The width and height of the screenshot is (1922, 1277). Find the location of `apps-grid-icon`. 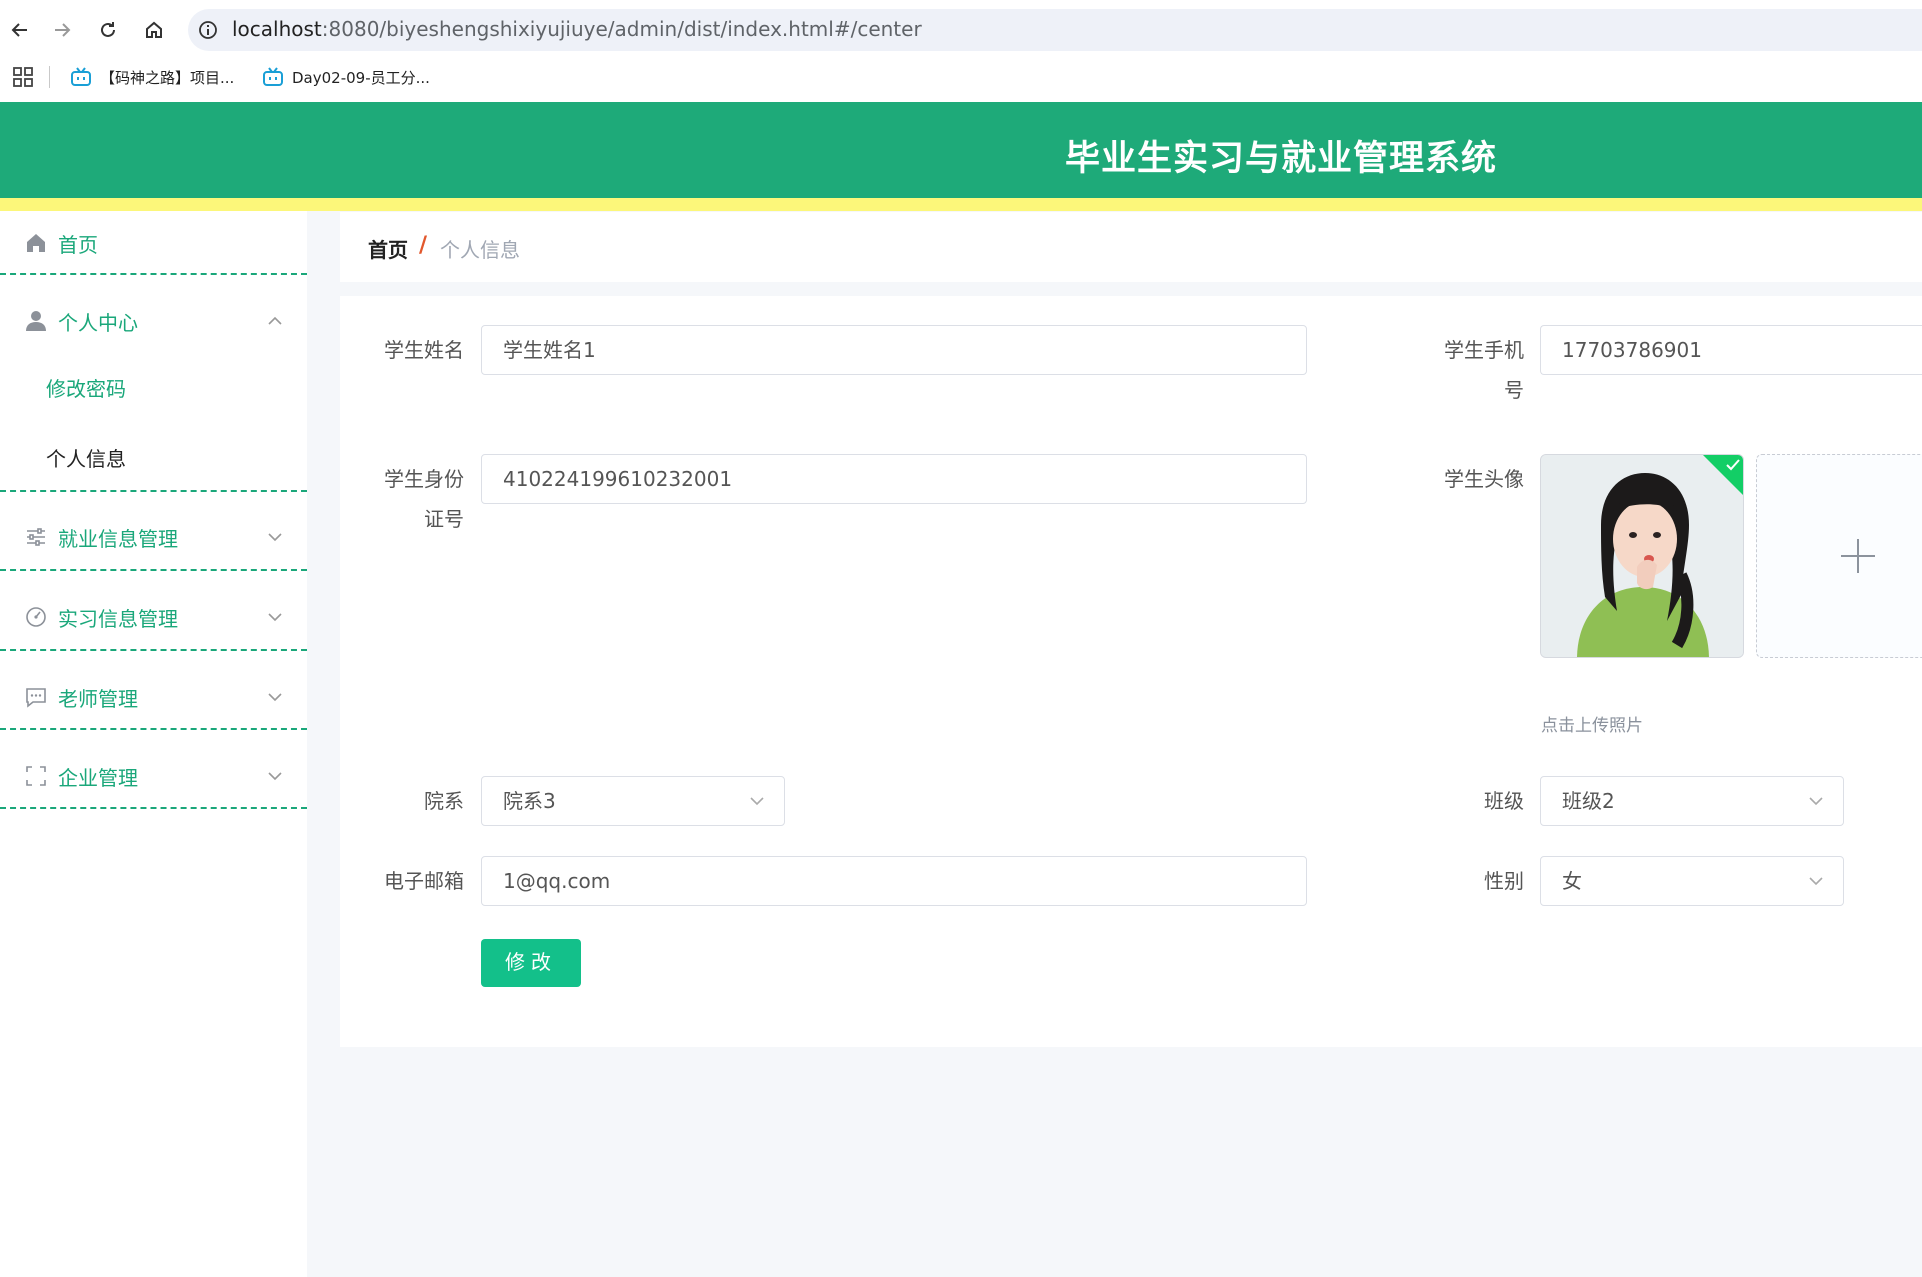

apps-grid-icon is located at coordinates (23, 77).